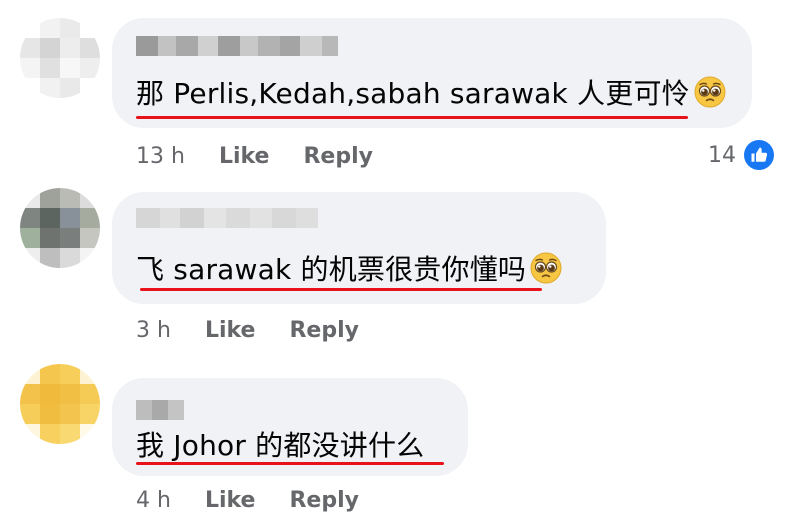 The width and height of the screenshot is (800, 520). I want to click on reaction-summary: 14, so click(741, 155).